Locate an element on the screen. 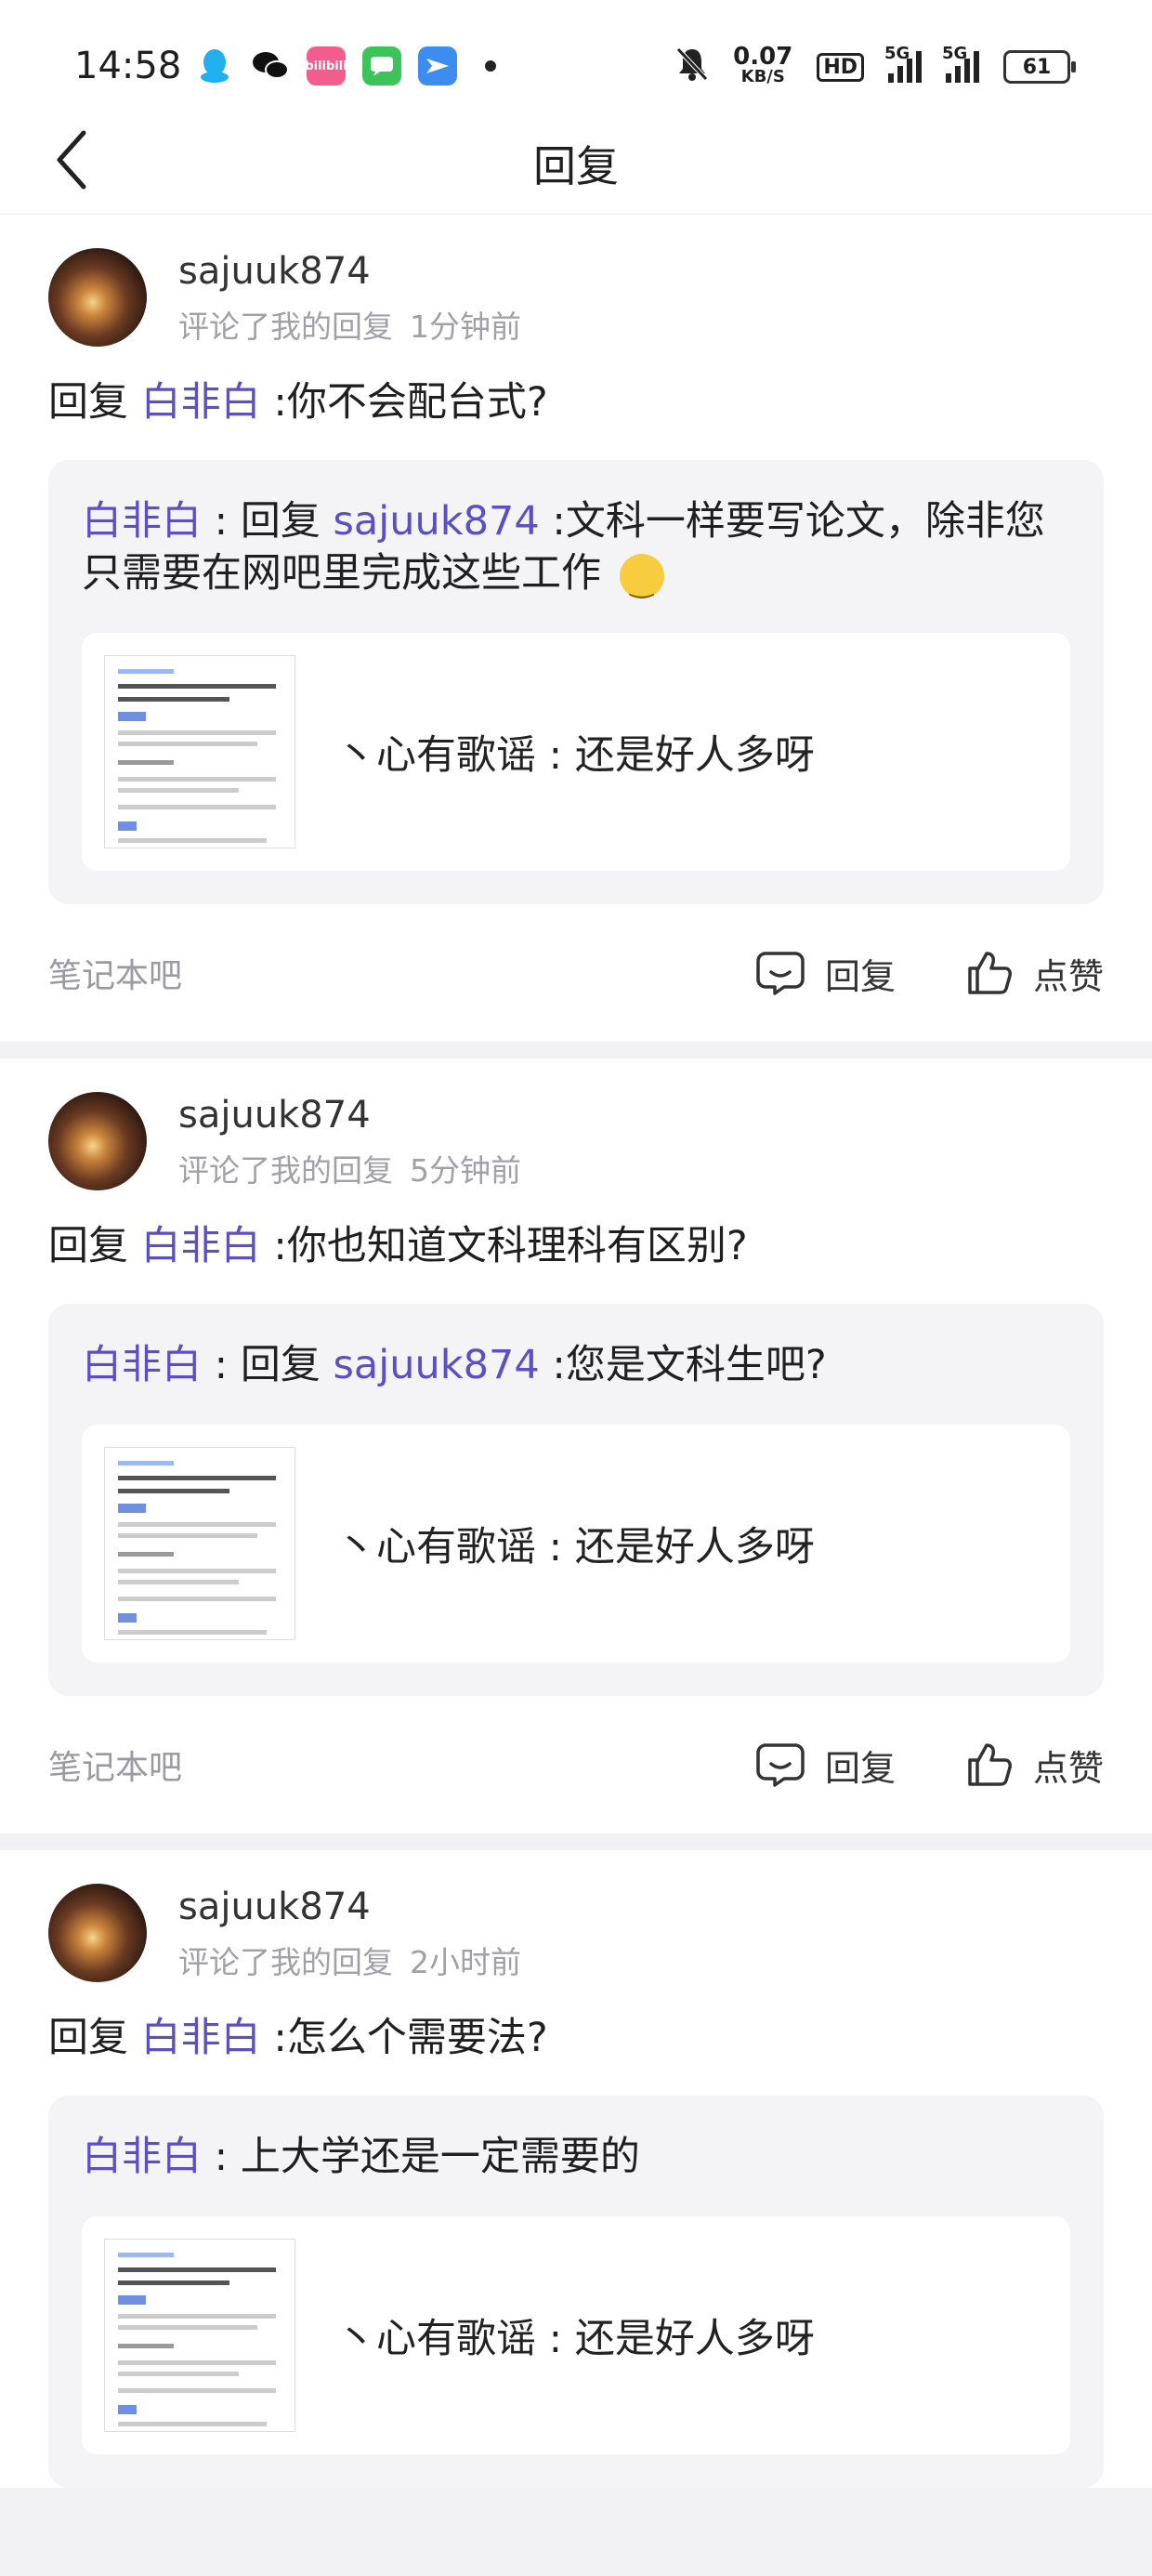 The width and height of the screenshot is (1152, 2576). quote-text: :您是文科生吧? is located at coordinates (683, 1365).